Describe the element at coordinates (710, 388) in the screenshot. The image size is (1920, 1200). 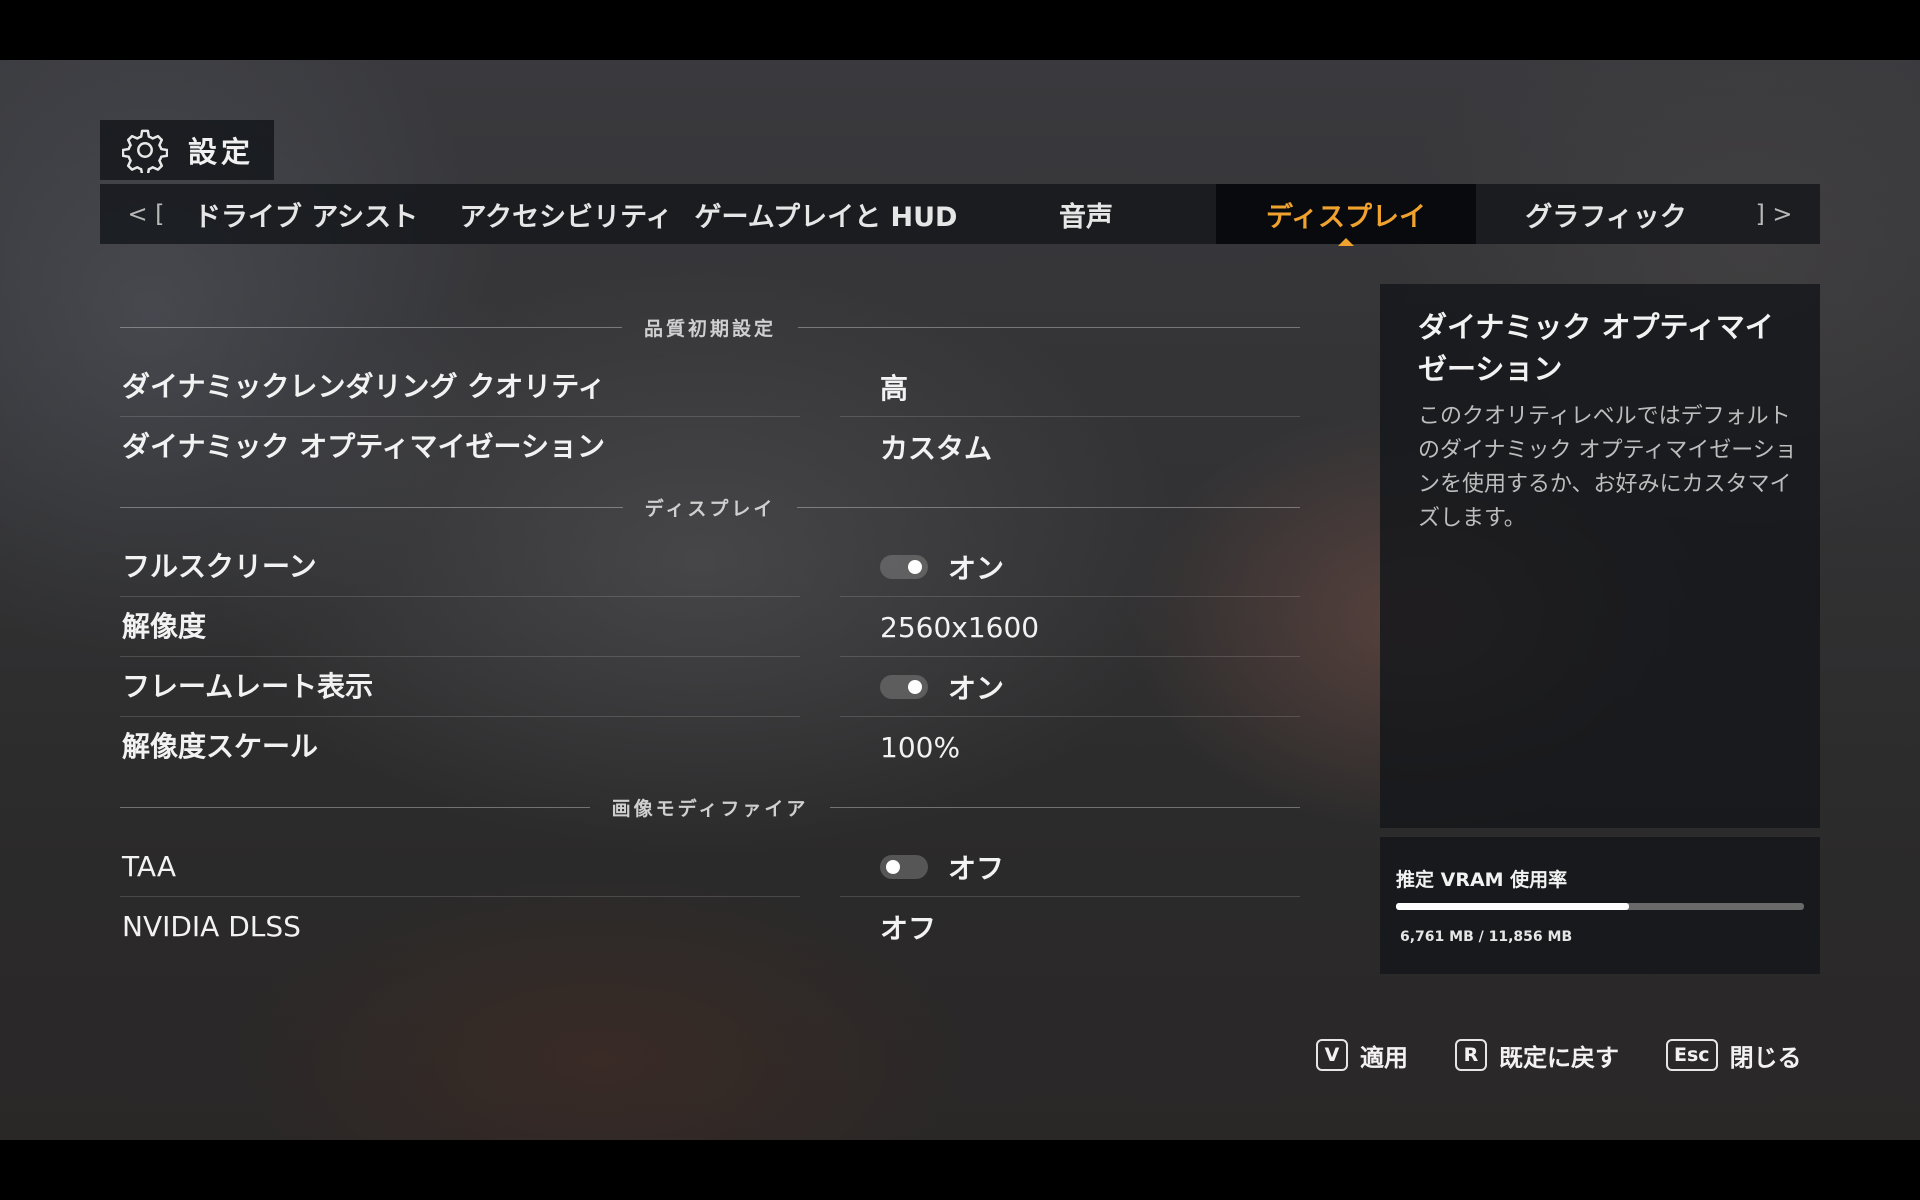
I see `setting-row-dynamic-rendering-quality: ダイナミックレンダリング クオリティ 高` at that location.